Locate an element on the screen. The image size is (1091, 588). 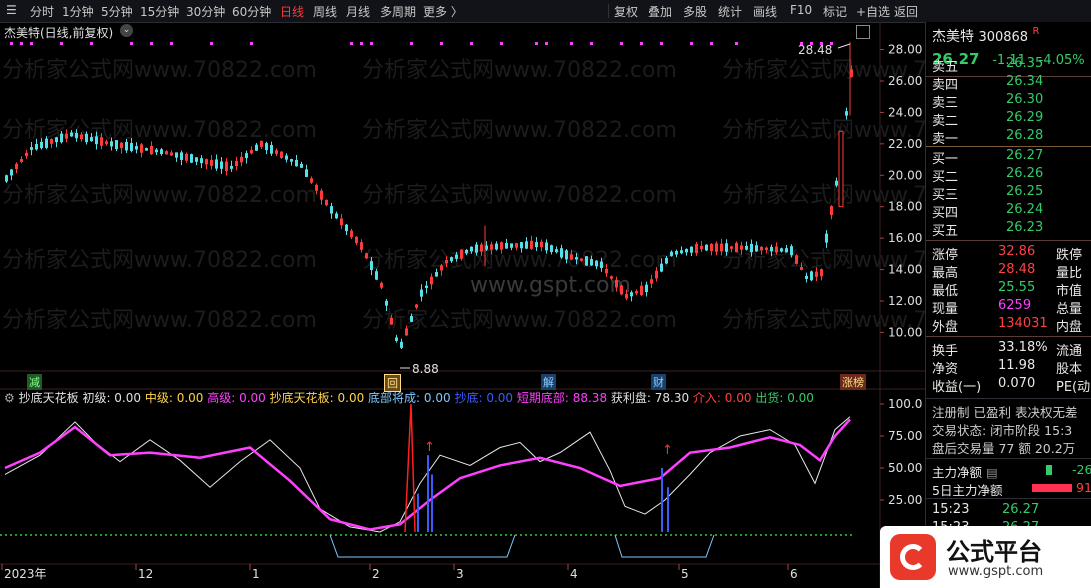
panel-toggle-icon is located at coordinates (863, 32).